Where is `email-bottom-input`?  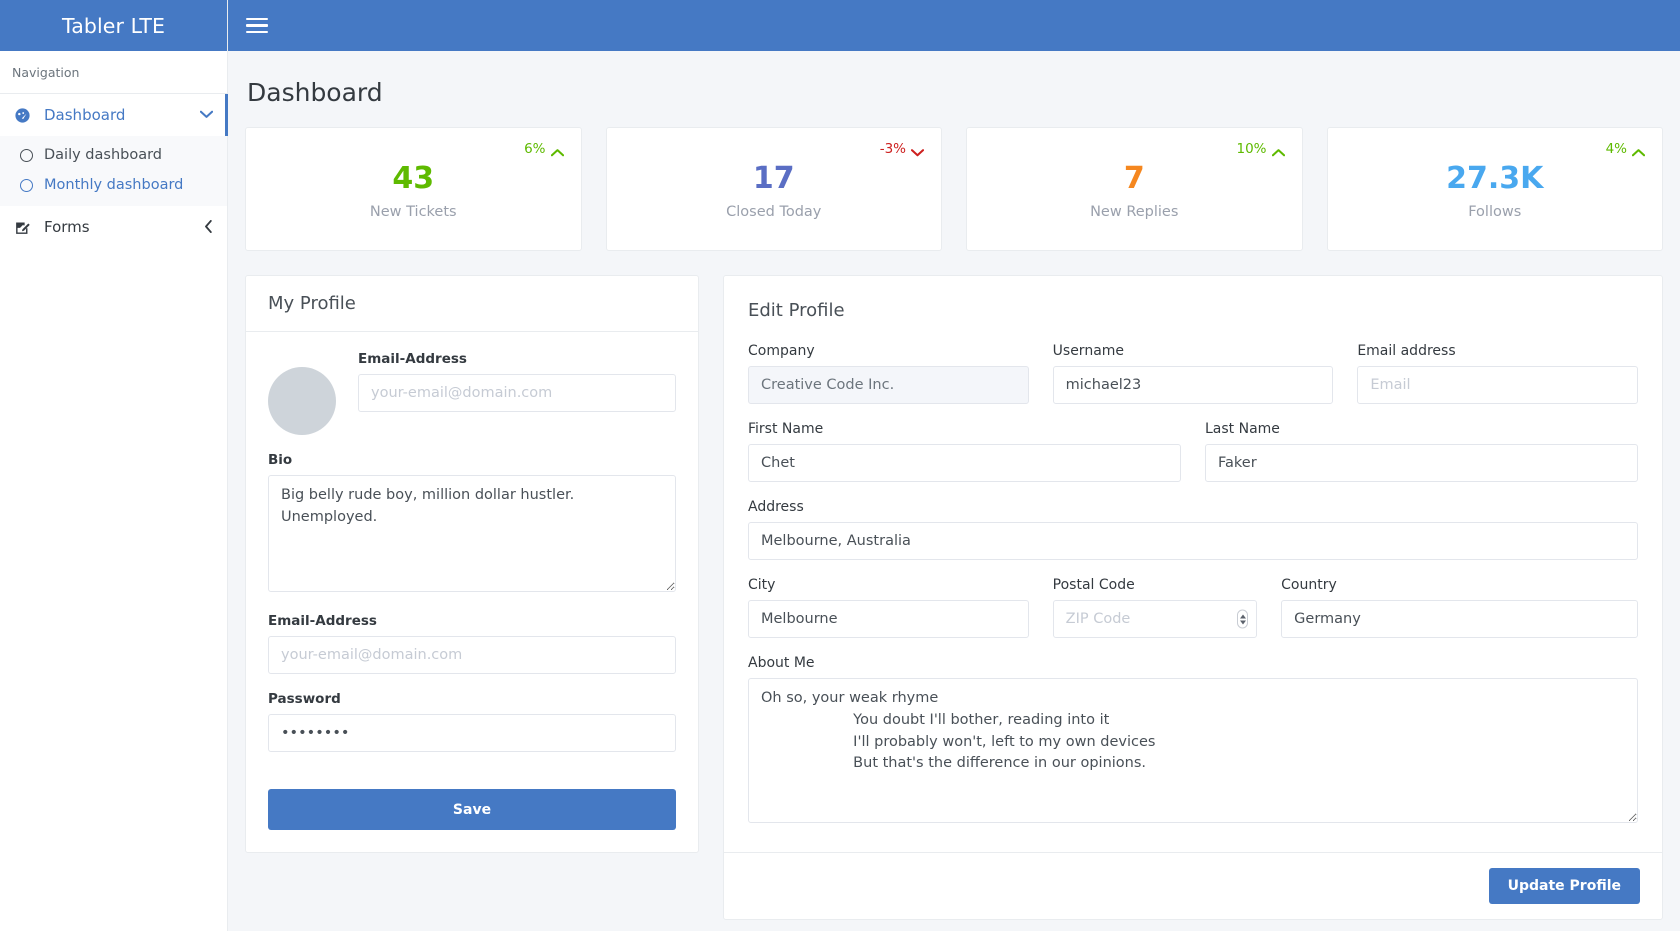
email-bottom-input is located at coordinates (472, 655).